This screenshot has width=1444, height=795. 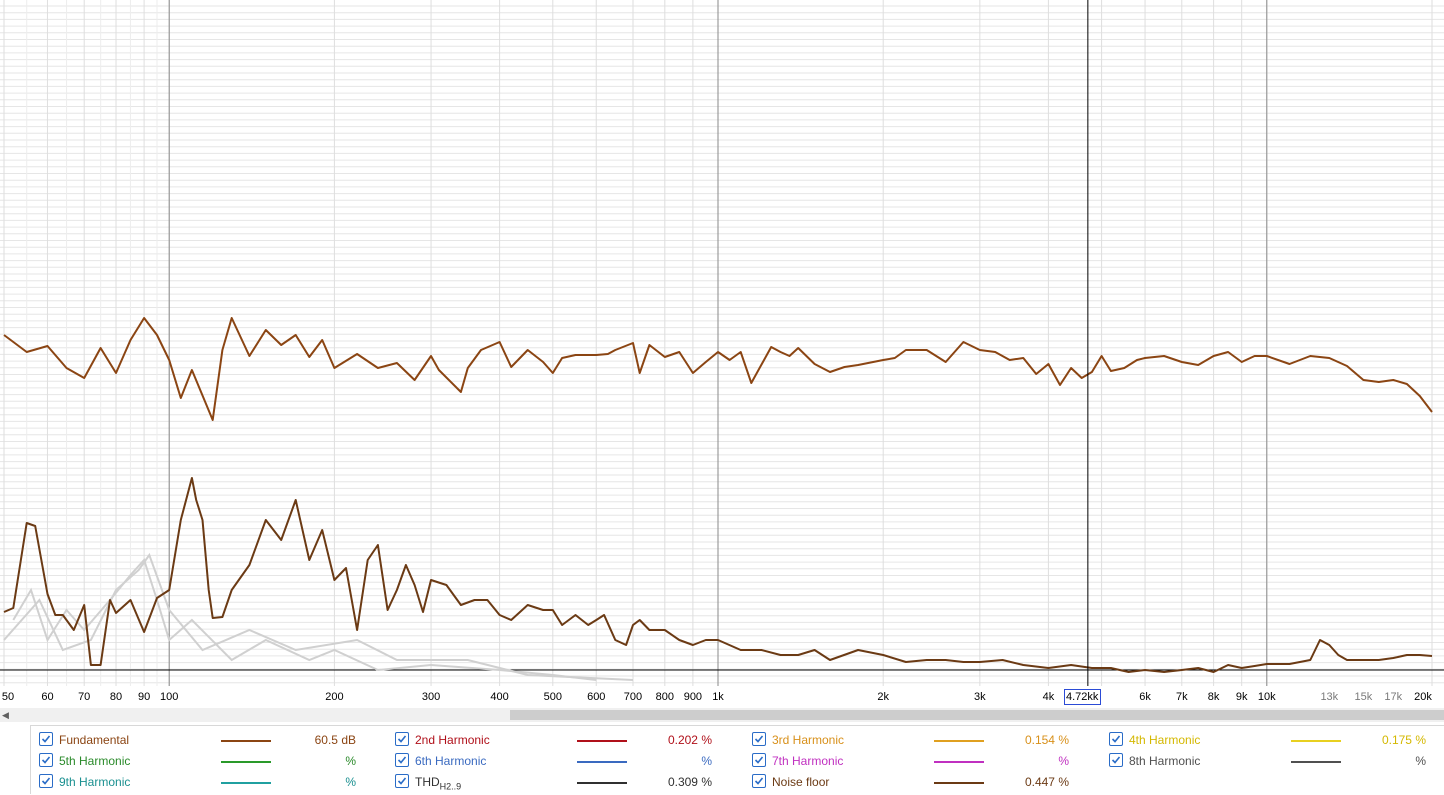 What do you see at coordinates (565, 739) in the screenshot?
I see `legend-entry: 2nd Harmonic 0.202 %` at bounding box center [565, 739].